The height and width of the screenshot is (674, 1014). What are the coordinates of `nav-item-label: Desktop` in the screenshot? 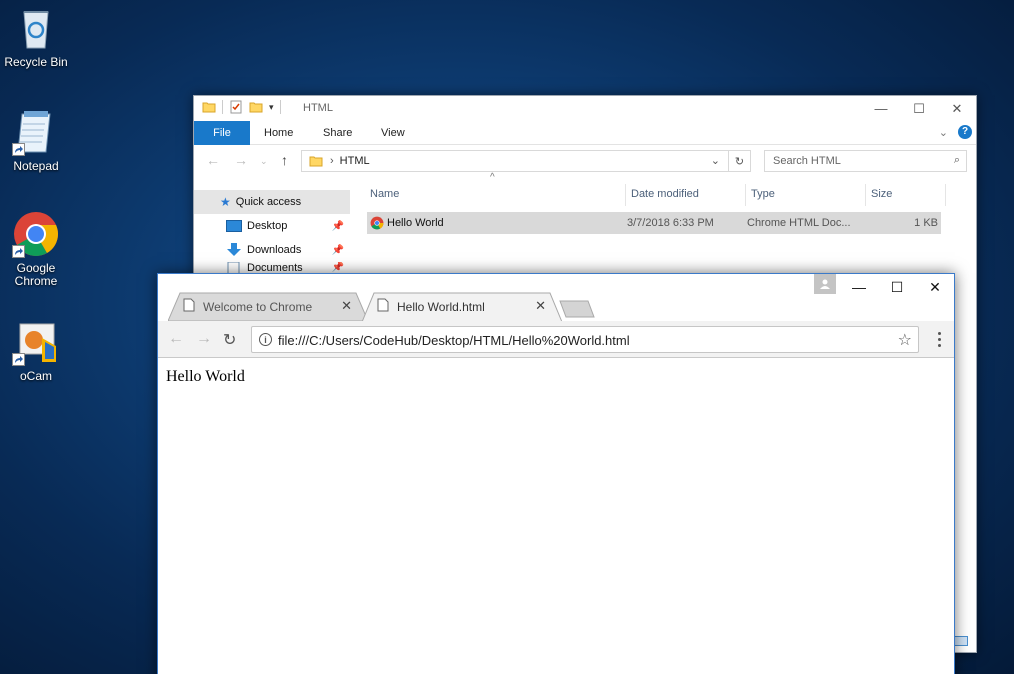 It's located at (267, 226).